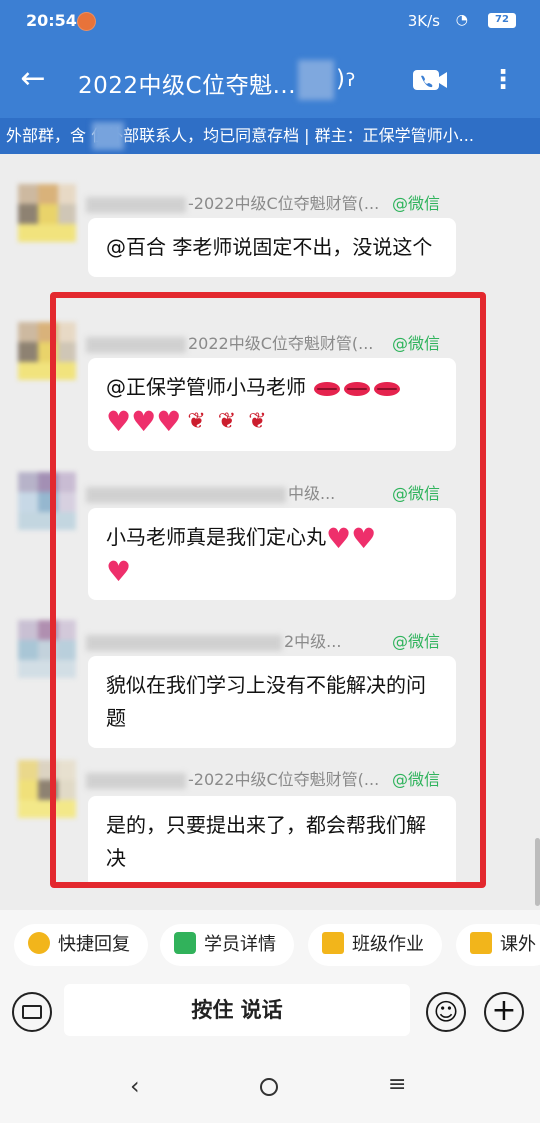  I want to click on message-bubble: @百合 李老师说固定不出，没说这个, so click(272, 247).